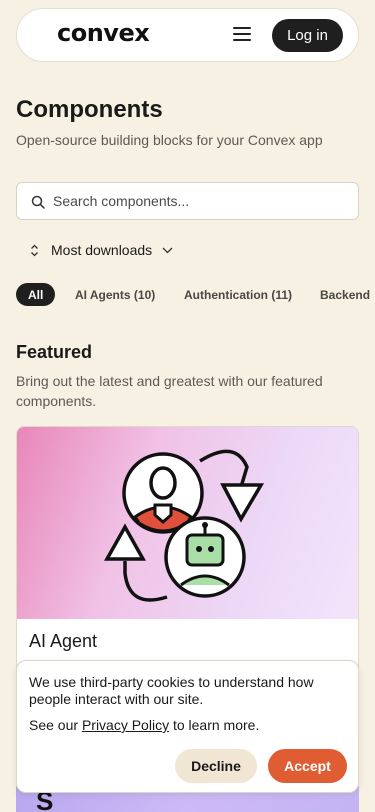 This screenshot has width=375, height=812. Describe the element at coordinates (55, 725) in the screenshot. I see `policy-prefix: See our` at that location.